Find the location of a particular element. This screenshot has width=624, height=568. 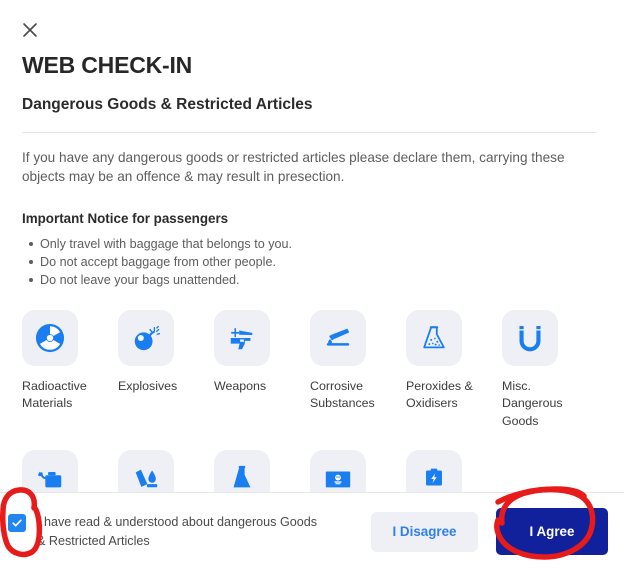

explosives-tile is located at coordinates (146, 337).